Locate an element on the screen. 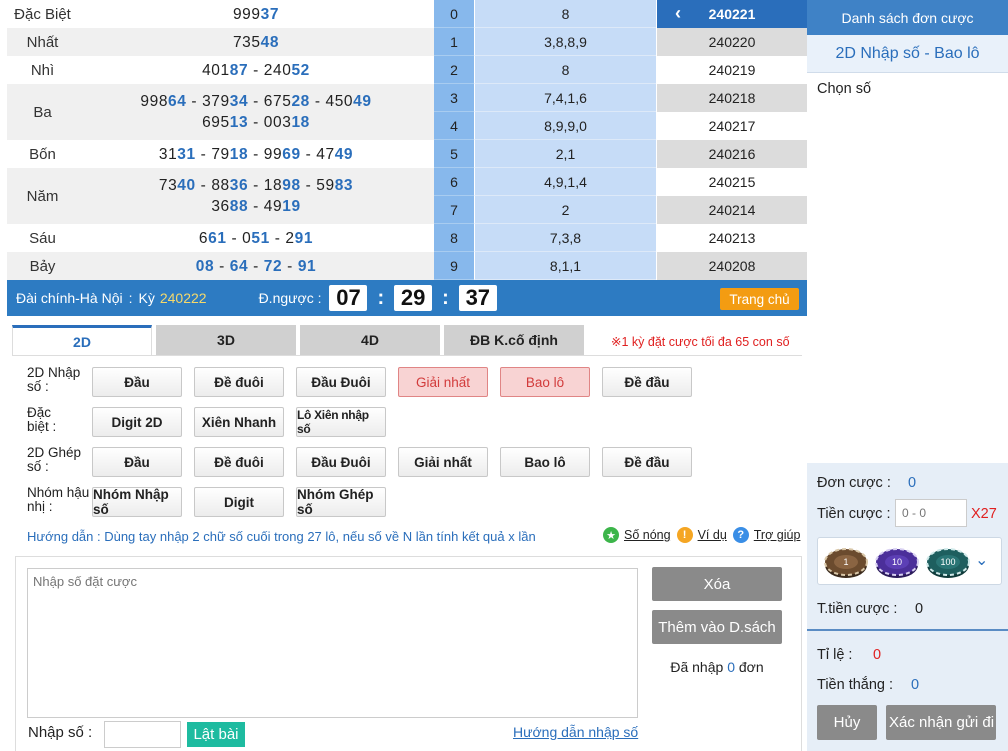  prize-digits: 72 is located at coordinates (273, 266).